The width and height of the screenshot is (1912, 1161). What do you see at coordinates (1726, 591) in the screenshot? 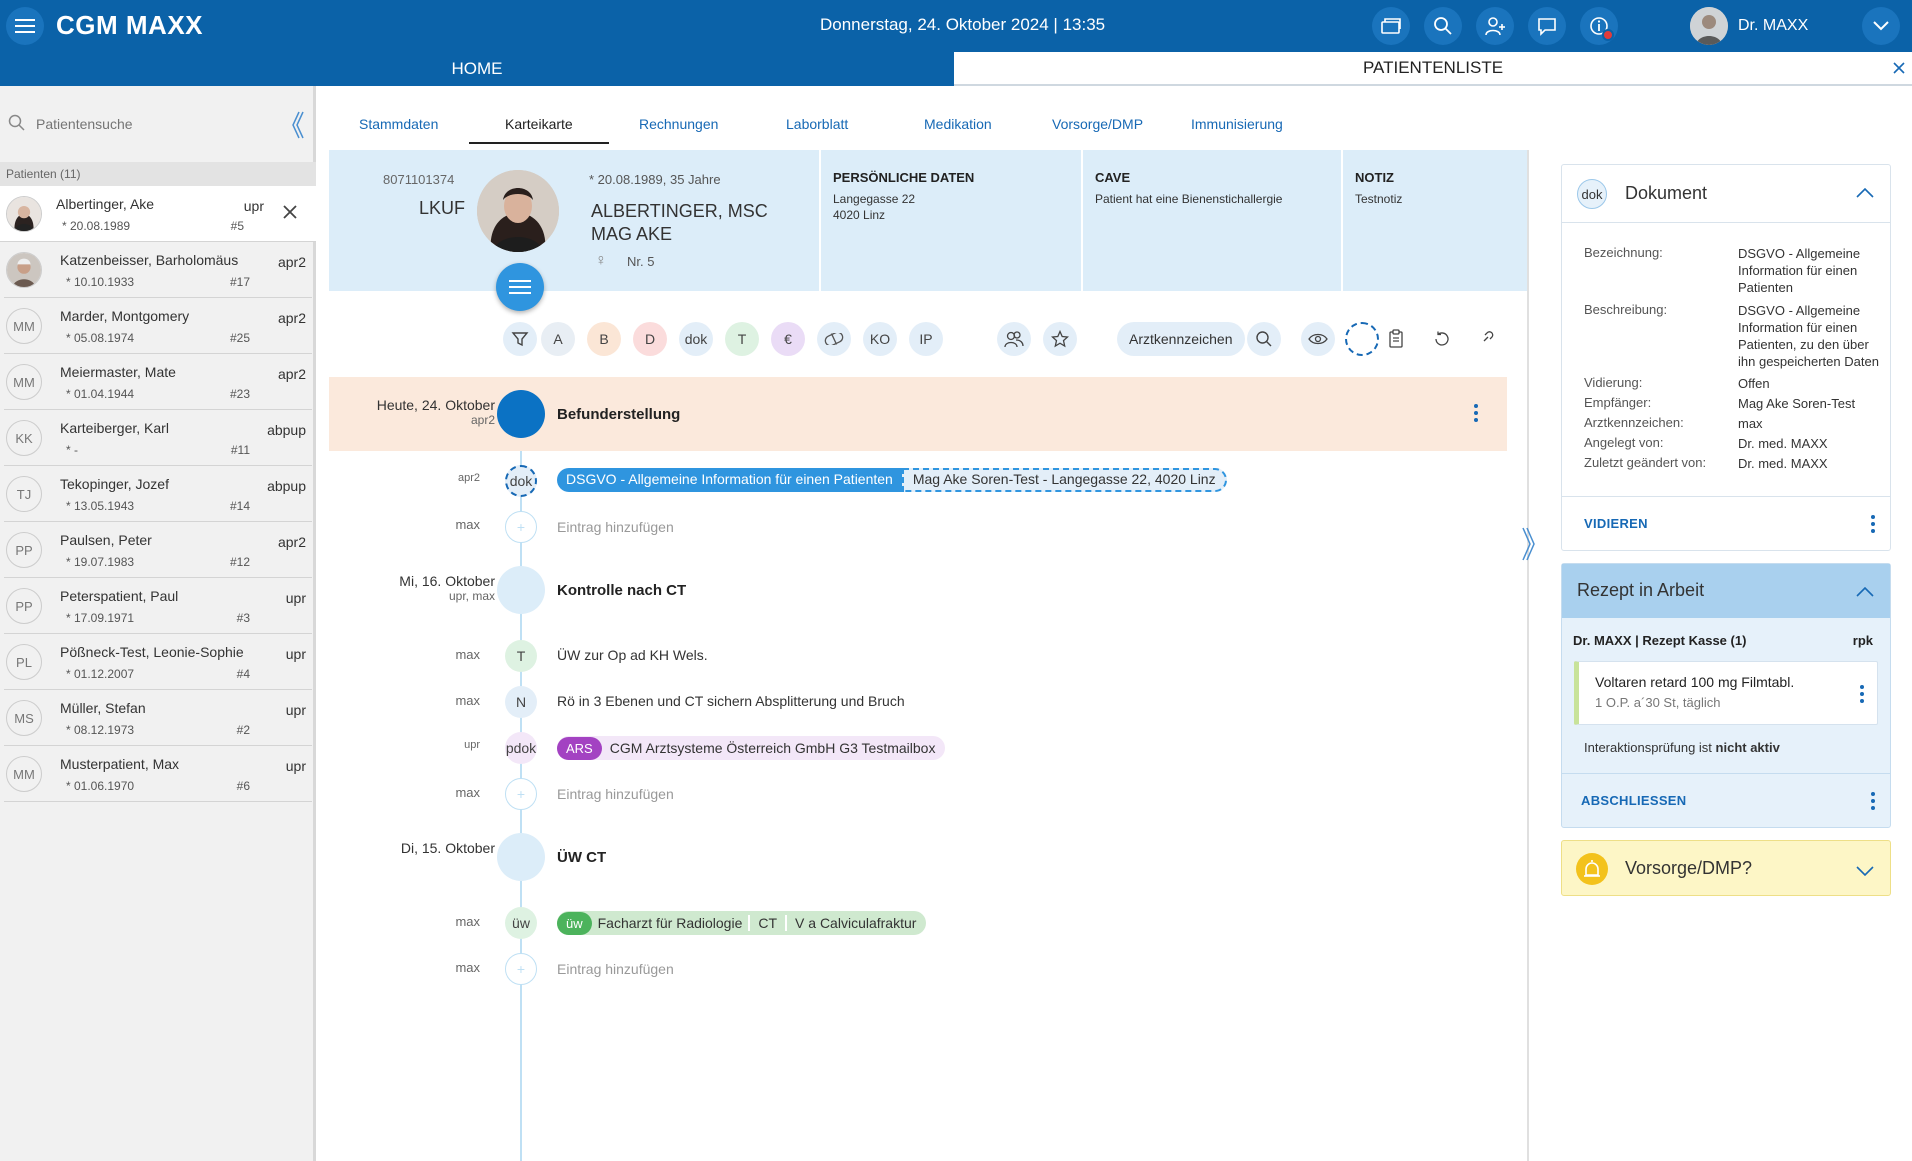
I see `prescription-card-header: Rezept in Arbeit` at bounding box center [1726, 591].